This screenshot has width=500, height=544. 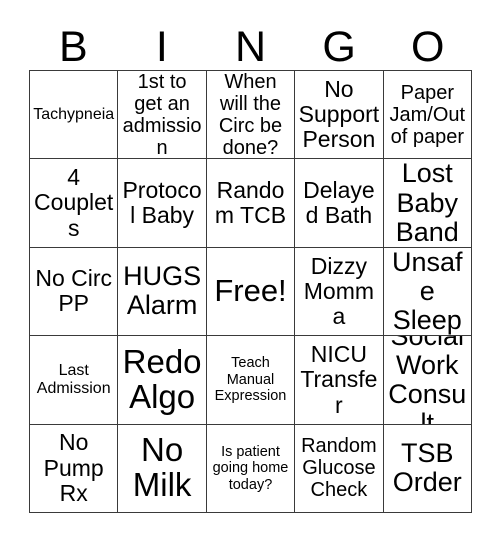 I want to click on bingo-cell: Last Admission, so click(x=74, y=380).